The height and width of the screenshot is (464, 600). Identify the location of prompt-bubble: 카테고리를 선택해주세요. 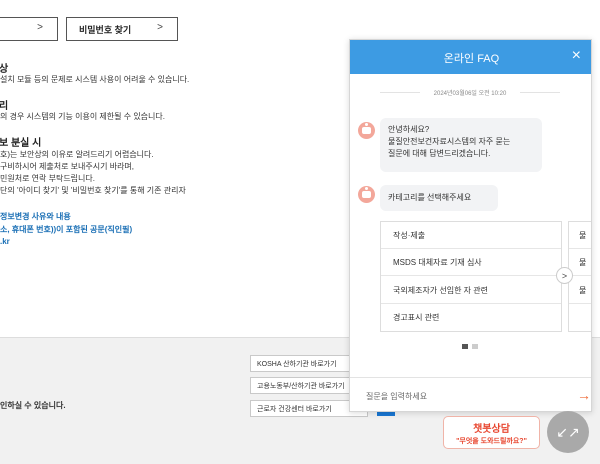
(439, 198).